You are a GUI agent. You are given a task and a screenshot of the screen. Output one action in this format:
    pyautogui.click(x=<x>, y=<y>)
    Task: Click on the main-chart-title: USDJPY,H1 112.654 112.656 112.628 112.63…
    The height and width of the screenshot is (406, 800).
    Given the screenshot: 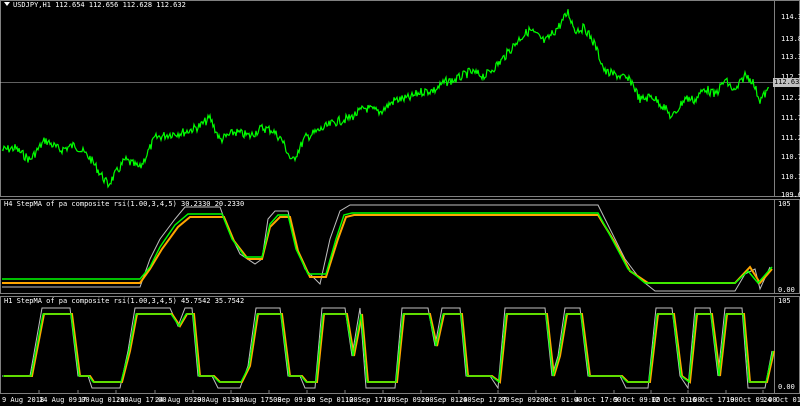 What is the action you would take?
    pyautogui.click(x=95, y=5)
    